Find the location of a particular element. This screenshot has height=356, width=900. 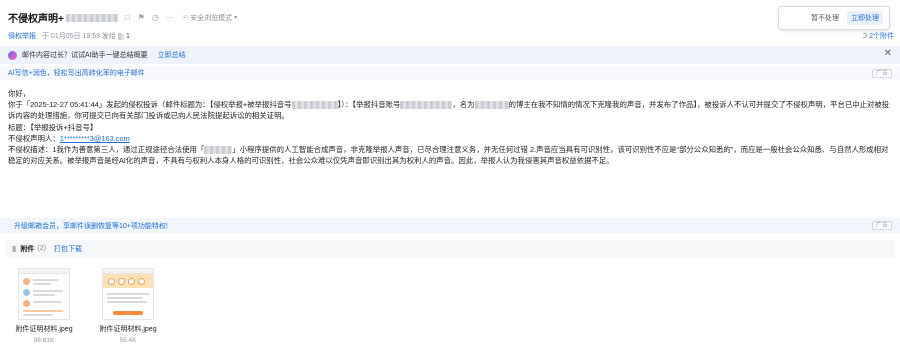

attachment-count-link: ℑ 2个附件 is located at coordinates (878, 36).